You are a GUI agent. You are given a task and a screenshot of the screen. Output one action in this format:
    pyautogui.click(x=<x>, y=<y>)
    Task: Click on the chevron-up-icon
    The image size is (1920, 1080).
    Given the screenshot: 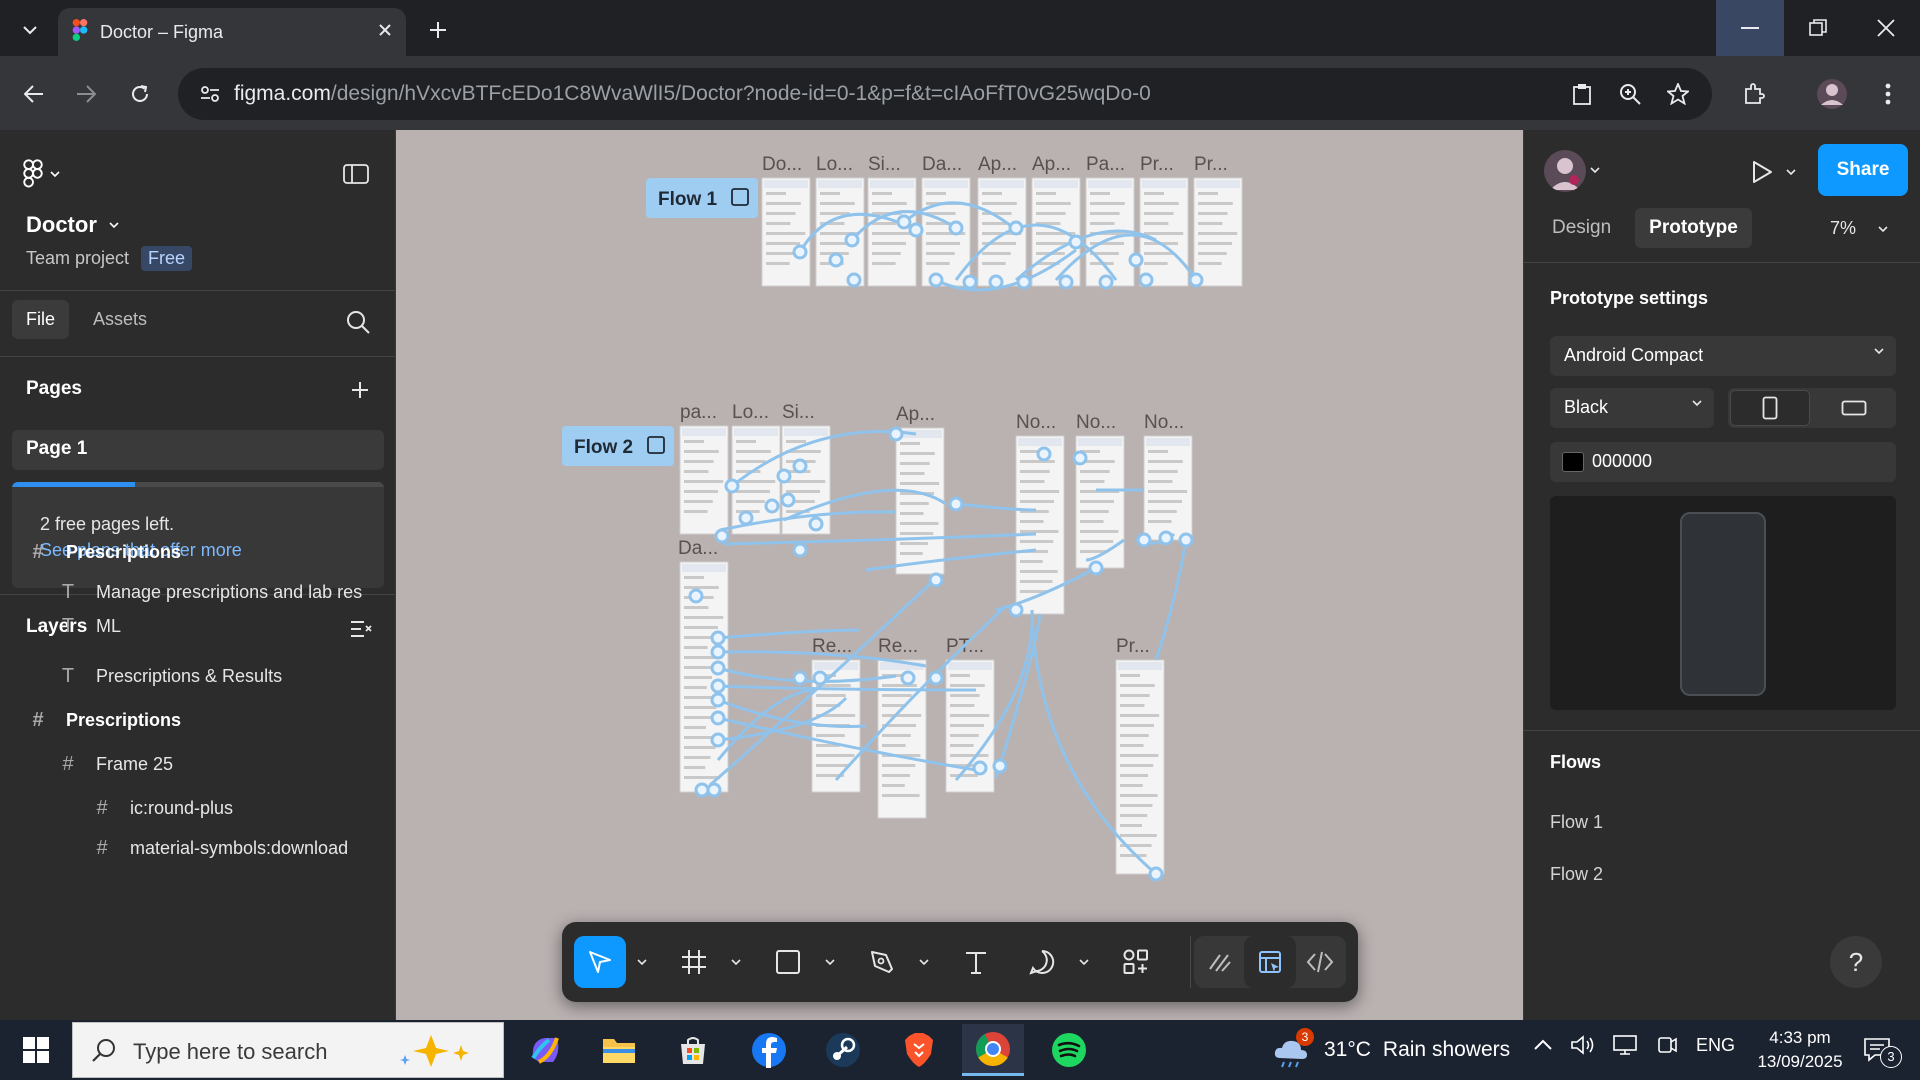 What is the action you would take?
    pyautogui.click(x=1543, y=1045)
    